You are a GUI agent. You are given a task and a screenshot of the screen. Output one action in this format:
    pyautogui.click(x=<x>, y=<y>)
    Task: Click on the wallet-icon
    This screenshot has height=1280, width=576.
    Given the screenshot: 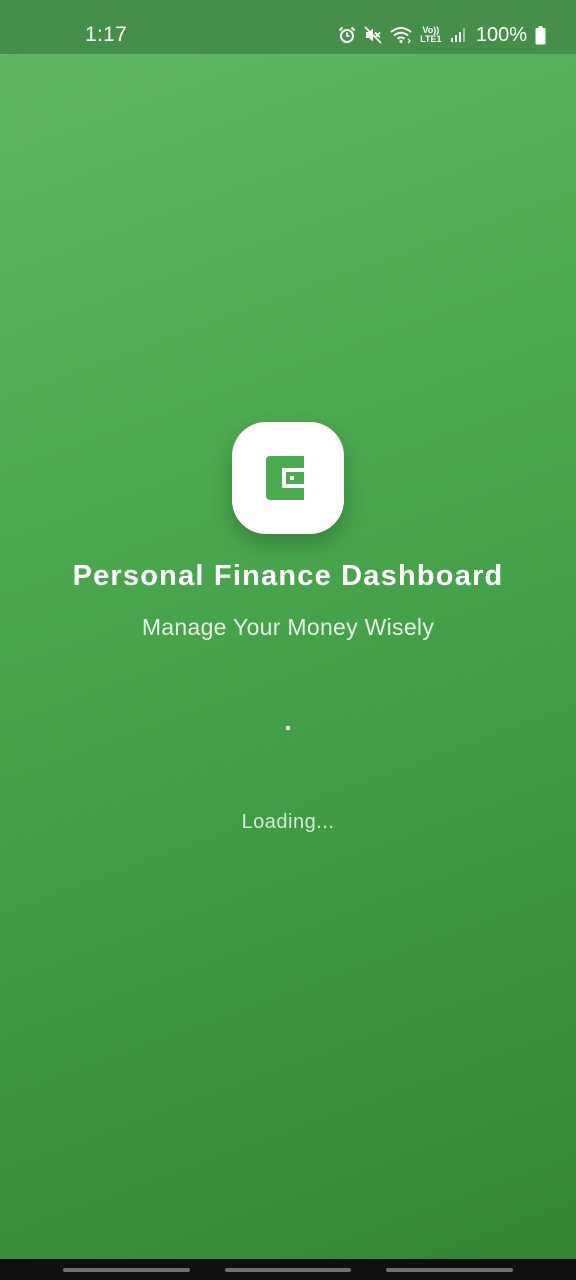 What is the action you would take?
    pyautogui.click(x=288, y=478)
    